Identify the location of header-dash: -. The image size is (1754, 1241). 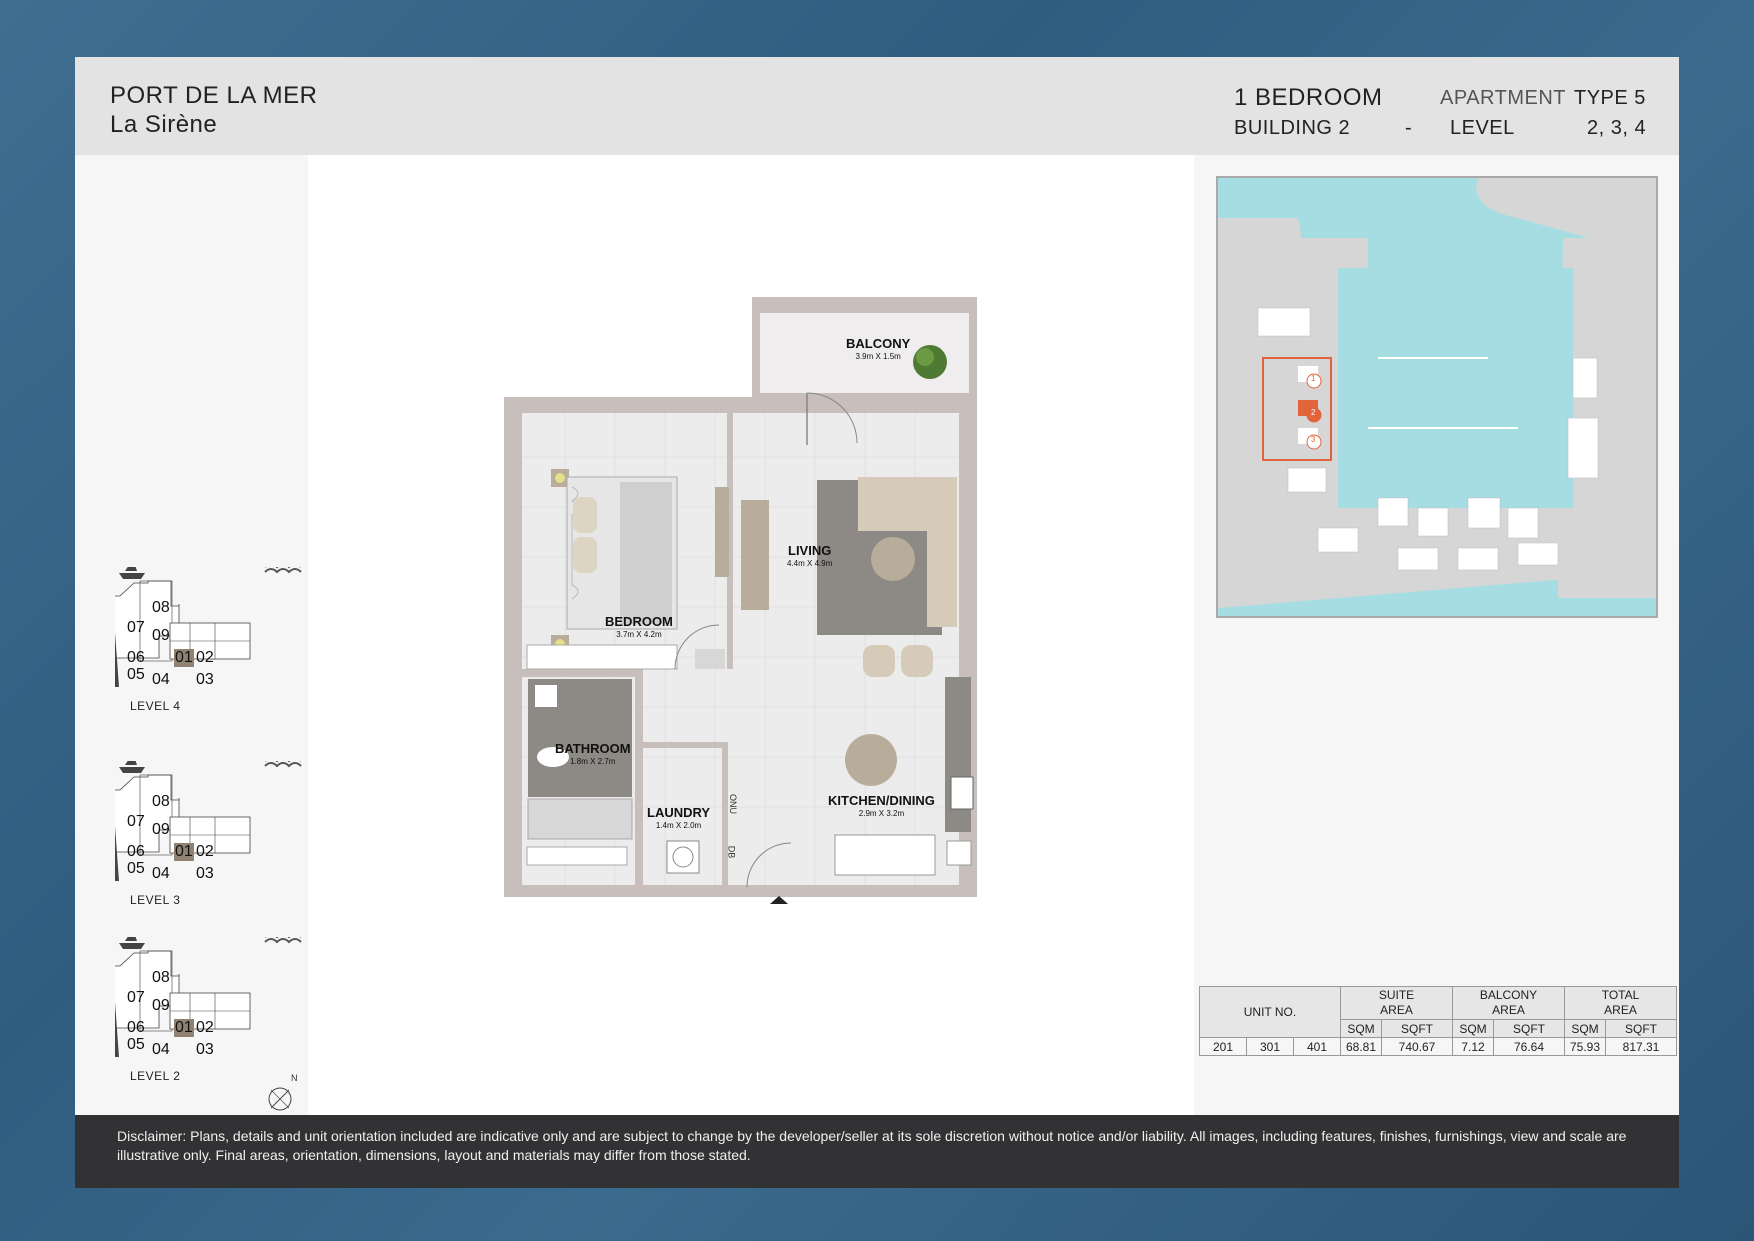
(1409, 128).